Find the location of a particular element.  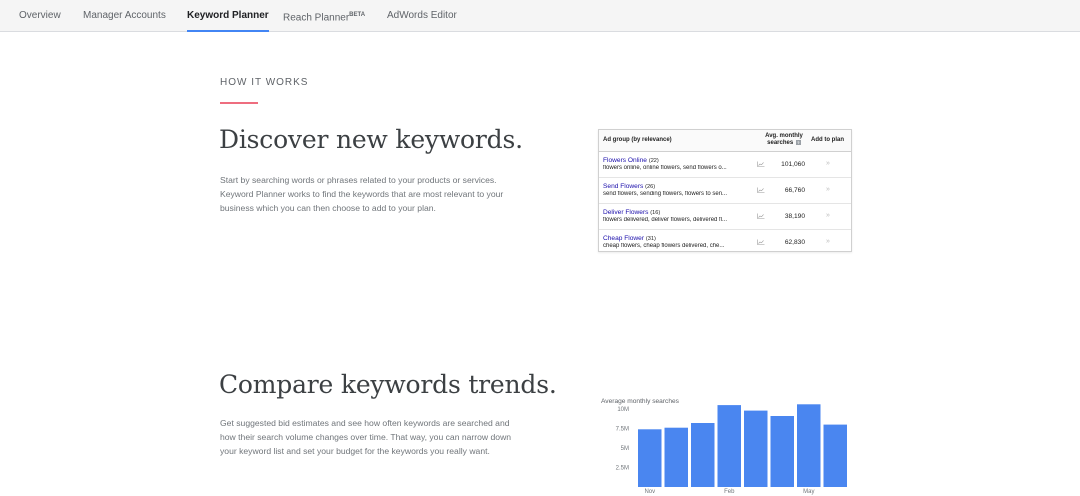

y-tick-label: 7.5M is located at coordinates (622, 430).